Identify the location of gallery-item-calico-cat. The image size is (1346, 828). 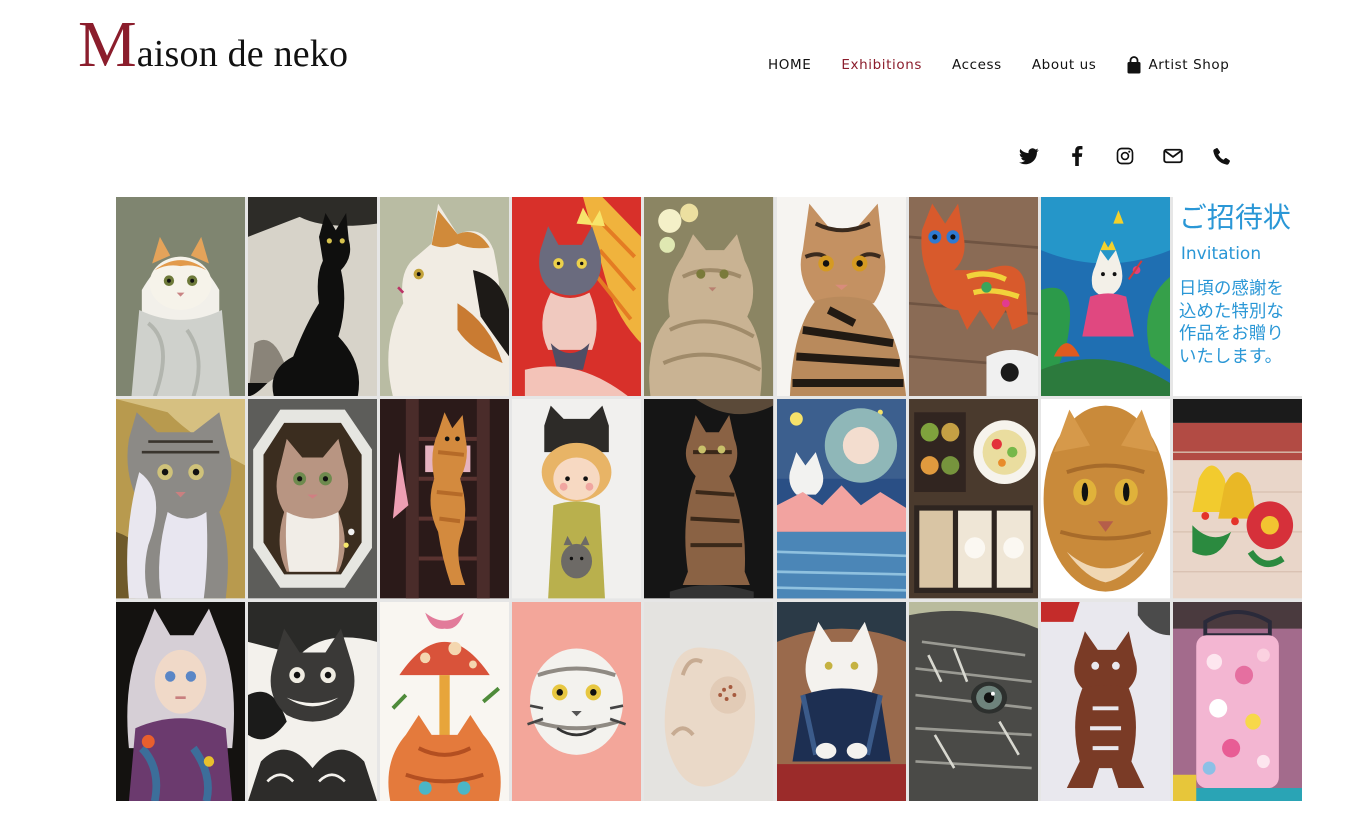
(445, 297).